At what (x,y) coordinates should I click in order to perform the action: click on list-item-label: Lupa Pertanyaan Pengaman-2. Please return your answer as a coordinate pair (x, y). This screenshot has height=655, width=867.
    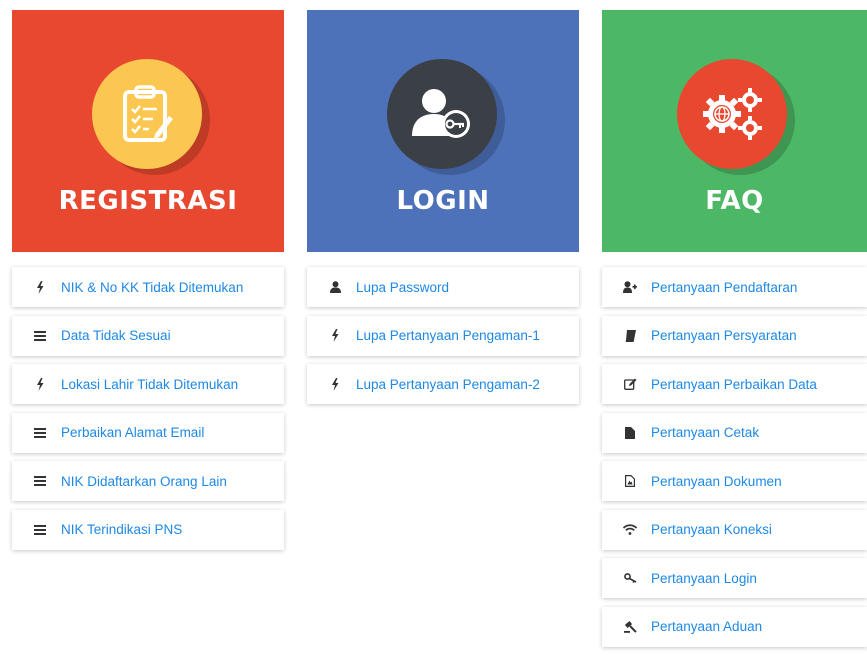
    Looking at the image, I should click on (448, 384).